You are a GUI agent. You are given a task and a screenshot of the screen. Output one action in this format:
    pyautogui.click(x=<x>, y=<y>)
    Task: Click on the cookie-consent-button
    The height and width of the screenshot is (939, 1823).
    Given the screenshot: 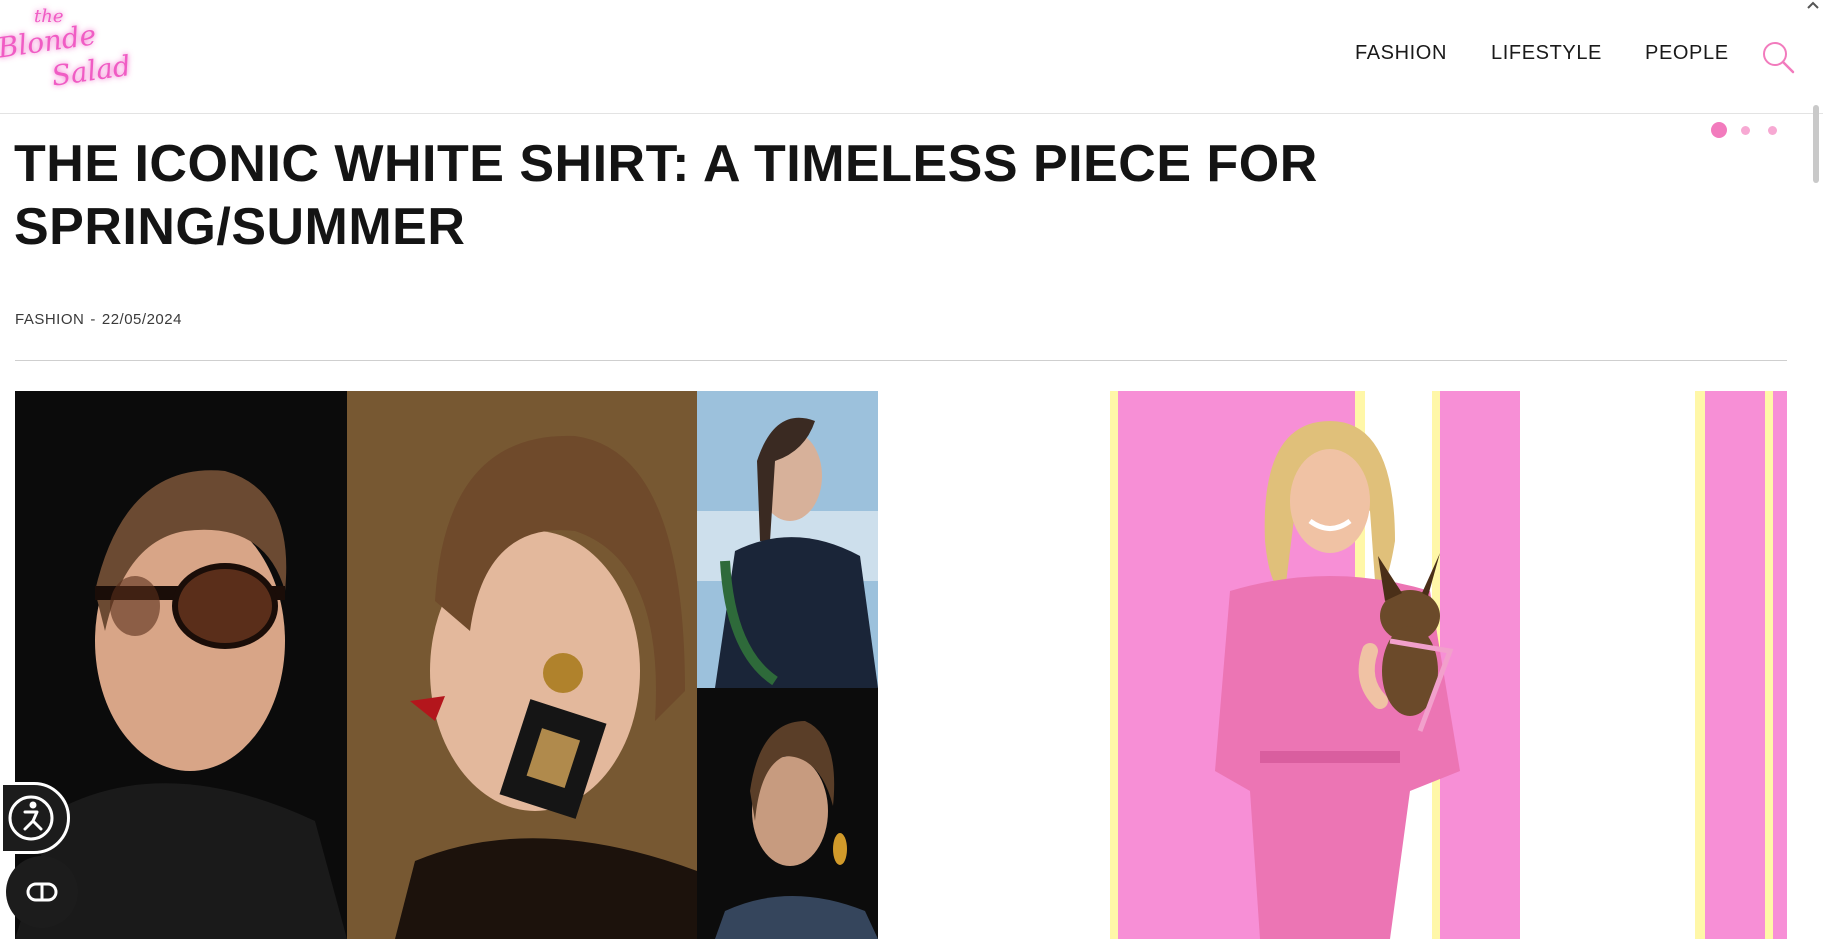 What is the action you would take?
    pyautogui.click(x=42, y=892)
    